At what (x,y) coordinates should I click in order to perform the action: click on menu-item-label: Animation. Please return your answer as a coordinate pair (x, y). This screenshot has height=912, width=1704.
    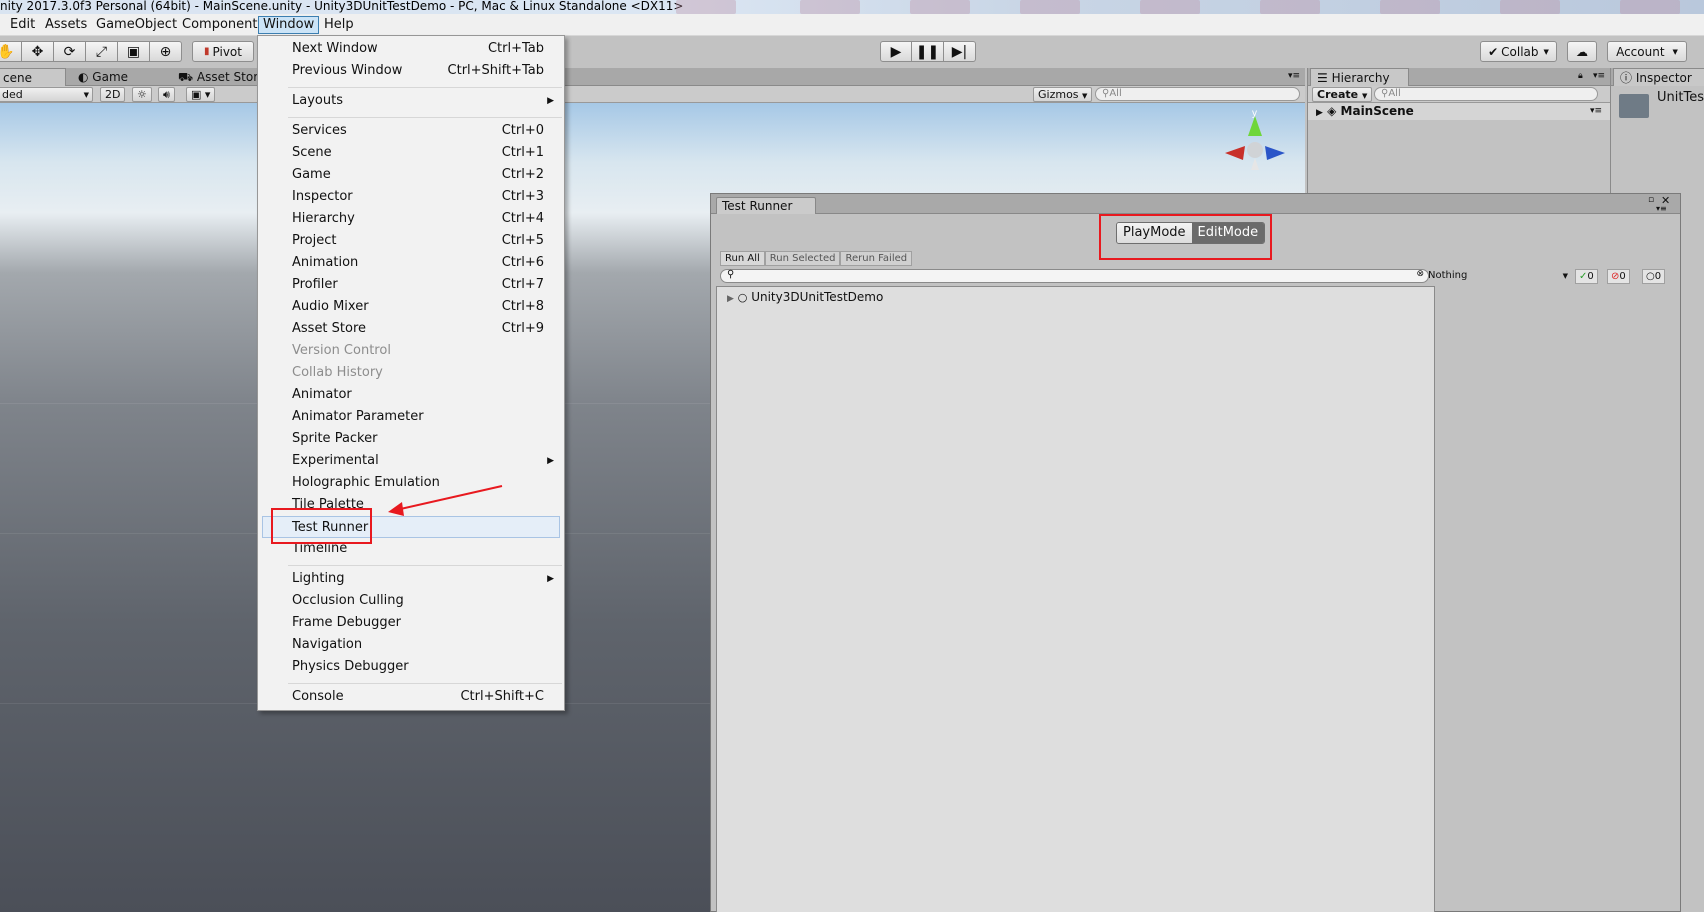
    Looking at the image, I should click on (325, 262).